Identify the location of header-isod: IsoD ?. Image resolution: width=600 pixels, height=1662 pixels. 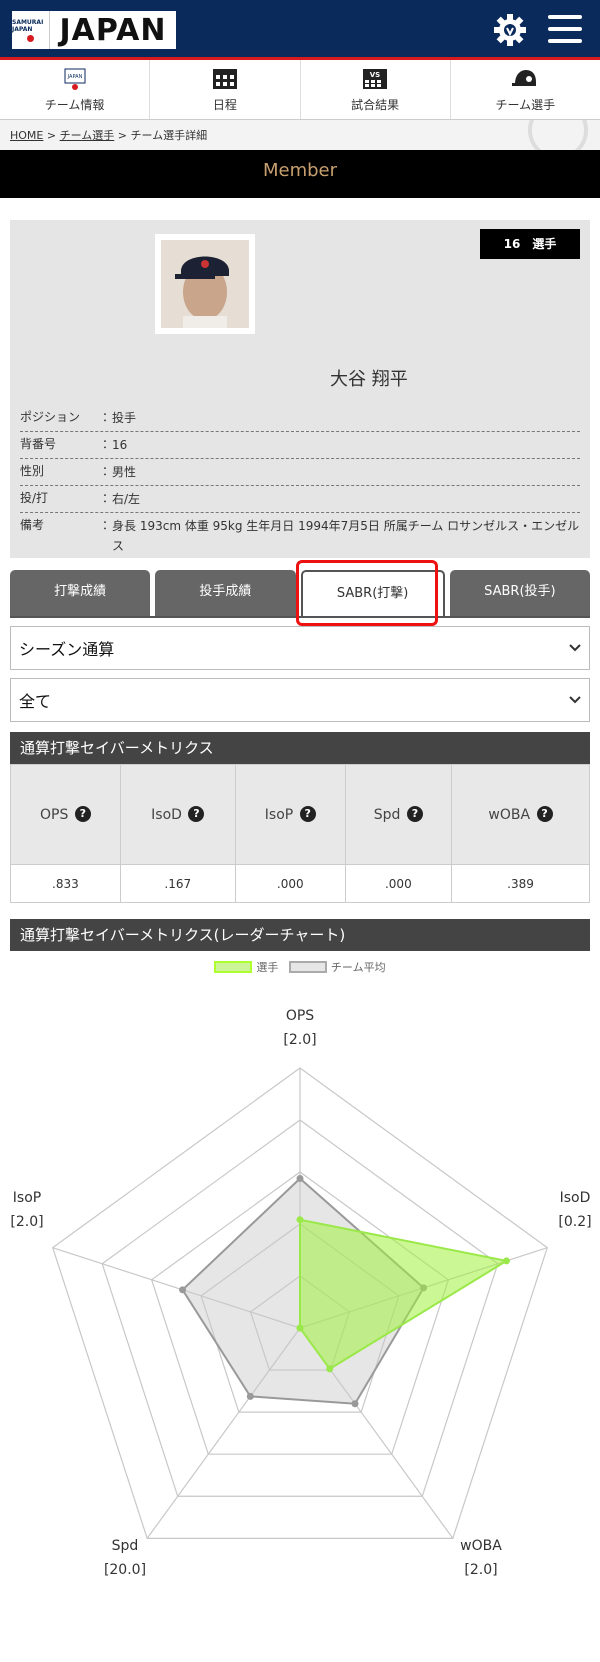
(177, 814).